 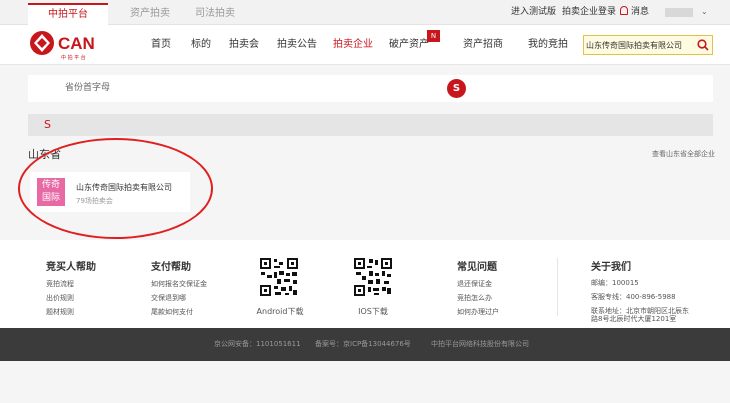 What do you see at coordinates (548, 45) in the screenshot?
I see `nav-my-bids: 我的竞拍` at bounding box center [548, 45].